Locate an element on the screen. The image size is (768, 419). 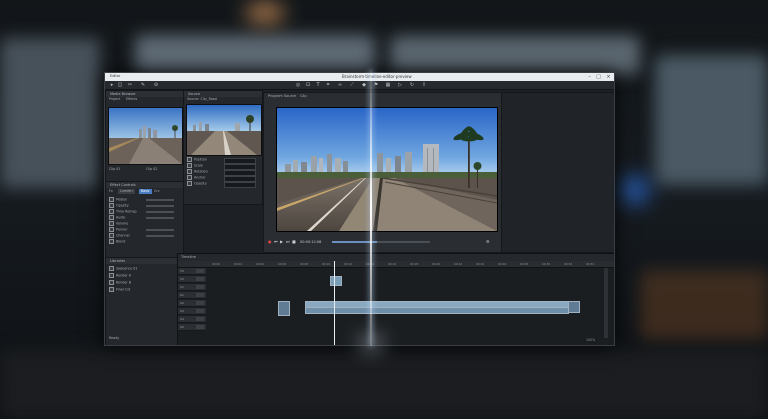
timeline-clip-audio is located at coordinates (437, 310).